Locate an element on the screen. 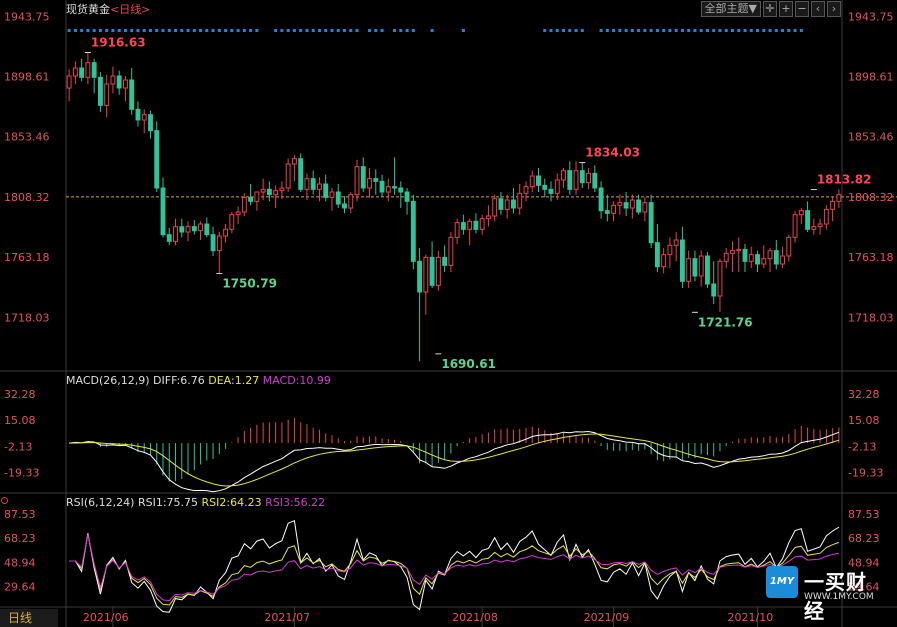 This screenshot has height=627, width=897. watermark: 1MY 一买财经 WWW.1MY.COM is located at coordinates (826, 594).